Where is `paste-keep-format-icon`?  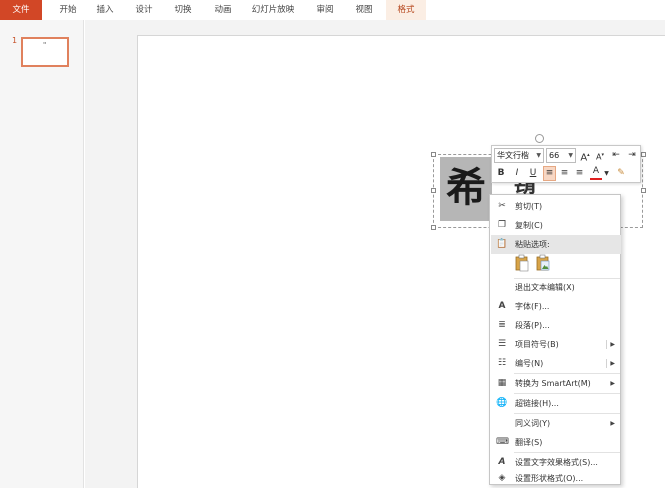
paste-keep-format-icon is located at coordinates (522, 263).